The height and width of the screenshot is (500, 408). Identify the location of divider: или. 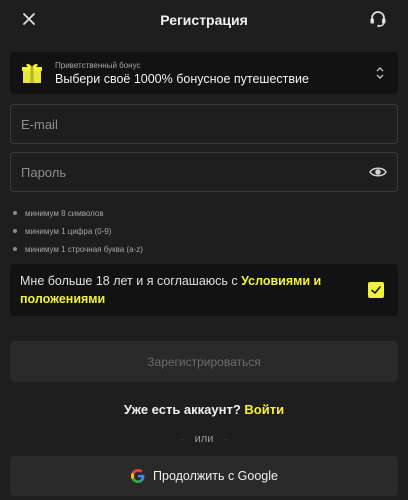
(204, 439).